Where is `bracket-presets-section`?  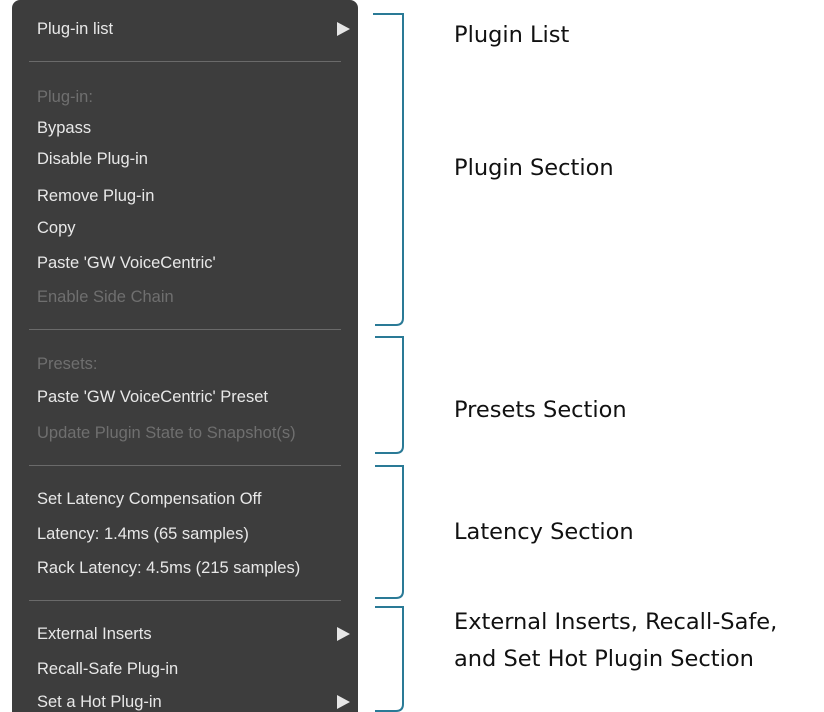 bracket-presets-section is located at coordinates (389, 395).